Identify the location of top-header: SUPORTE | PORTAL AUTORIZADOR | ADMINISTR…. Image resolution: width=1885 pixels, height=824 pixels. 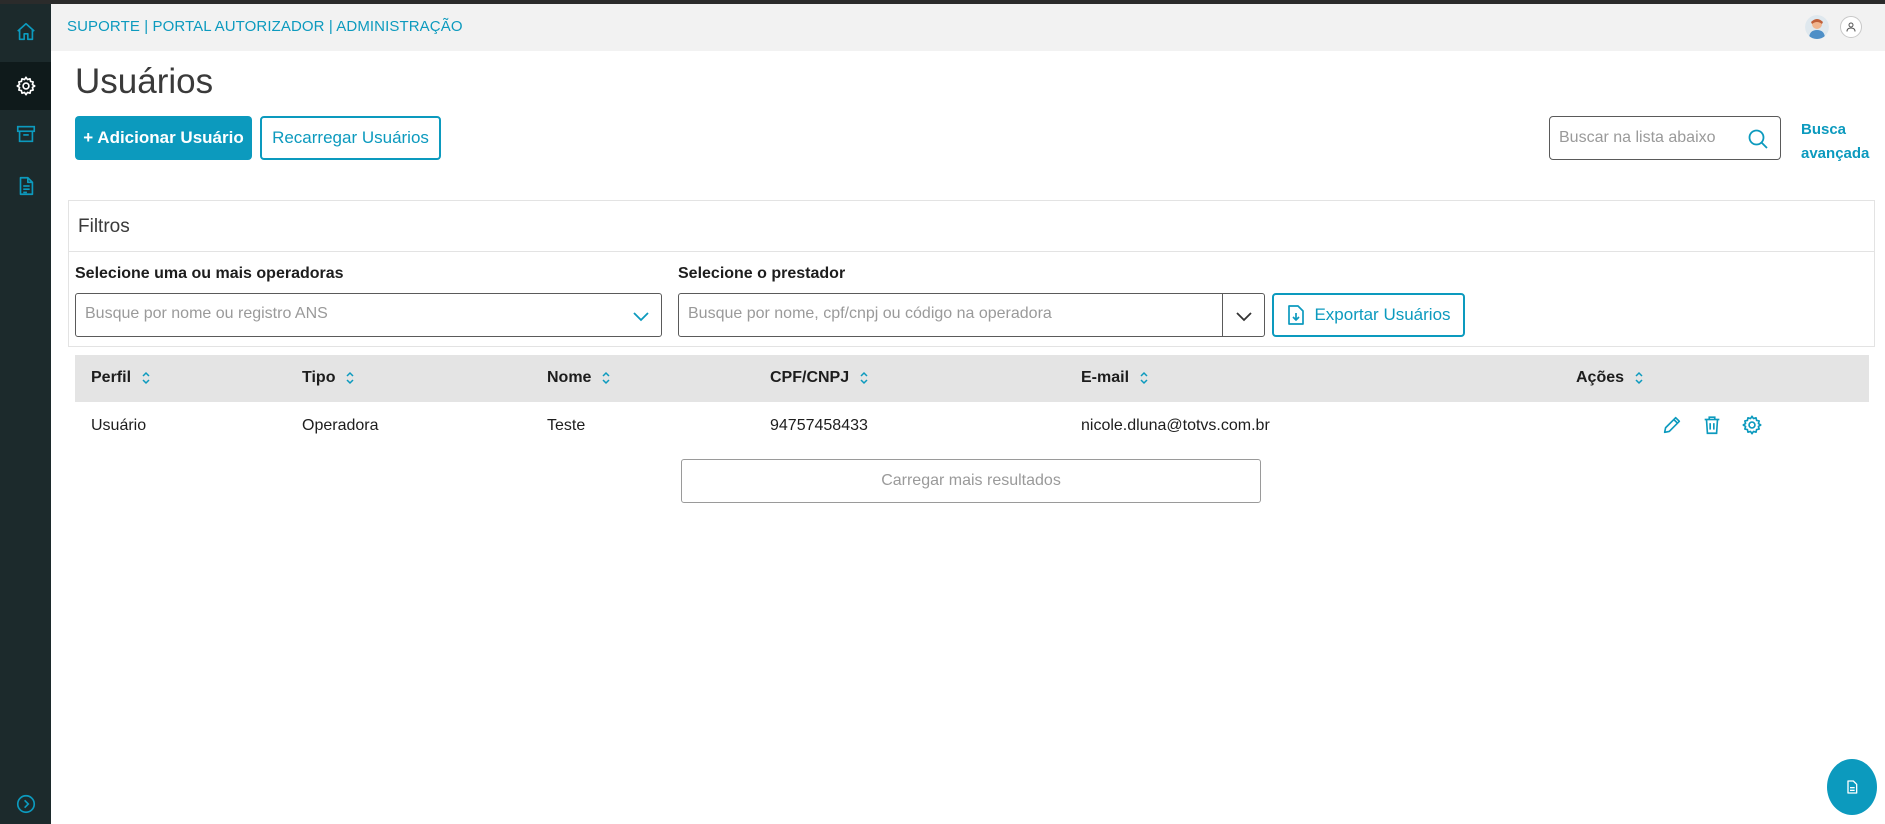
(968, 27).